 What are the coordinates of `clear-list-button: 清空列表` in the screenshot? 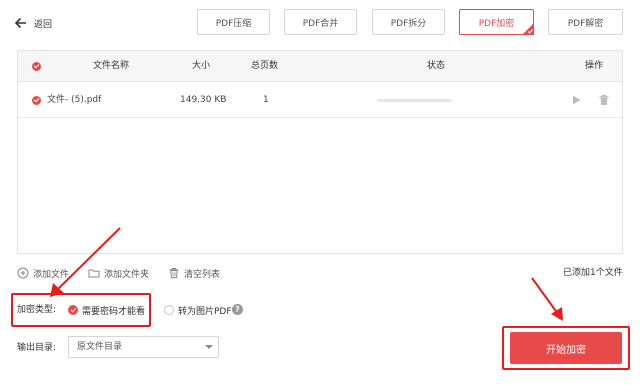 It's located at (194, 273).